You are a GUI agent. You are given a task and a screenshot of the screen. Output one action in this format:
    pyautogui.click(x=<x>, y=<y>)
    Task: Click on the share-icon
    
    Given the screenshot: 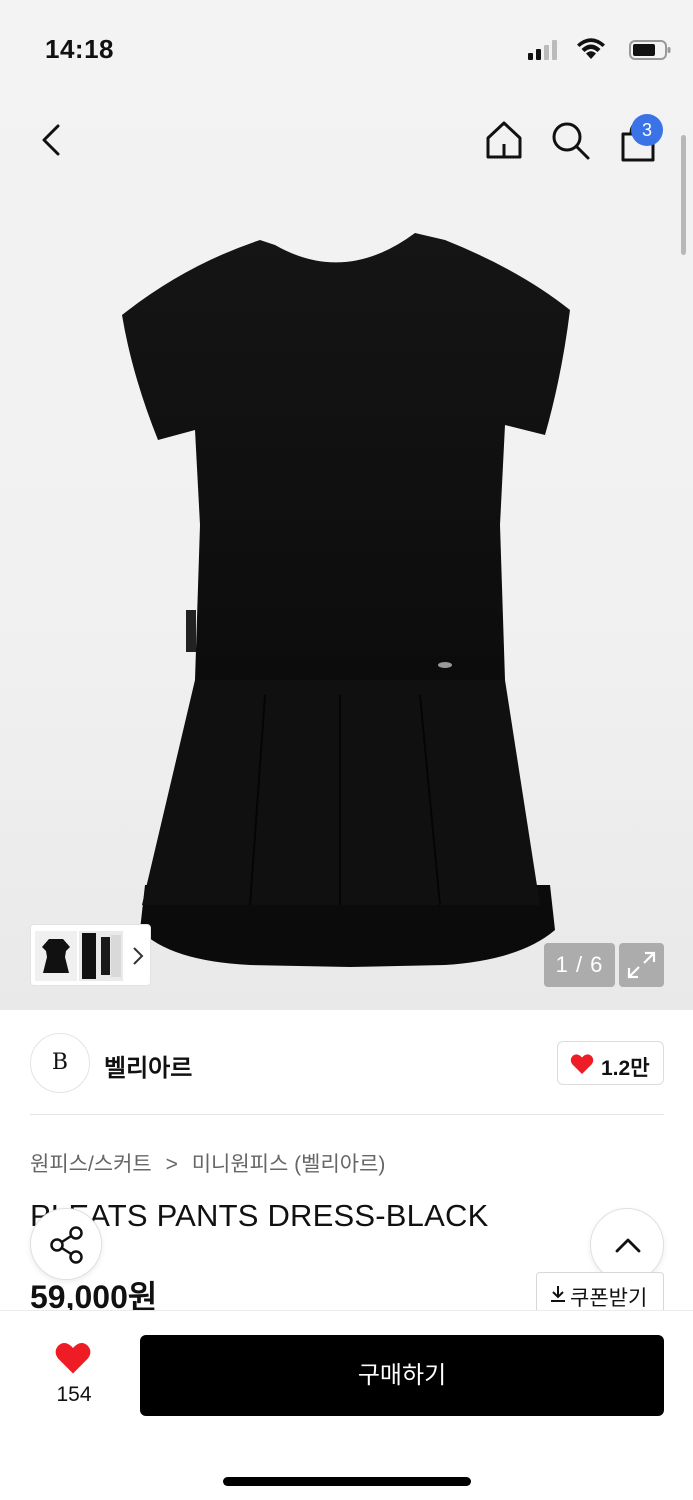 What is the action you would take?
    pyautogui.click(x=66, y=1245)
    